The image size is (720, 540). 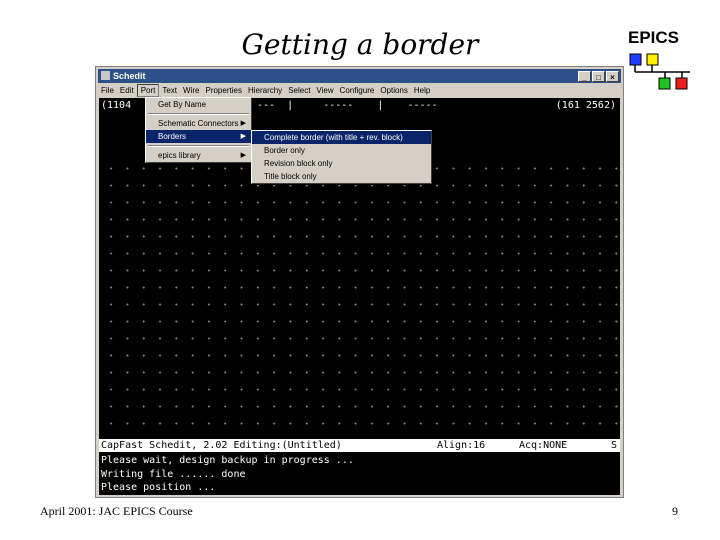 What do you see at coordinates (543, 445) in the screenshot?
I see `status-acq: Acq:NONE` at bounding box center [543, 445].